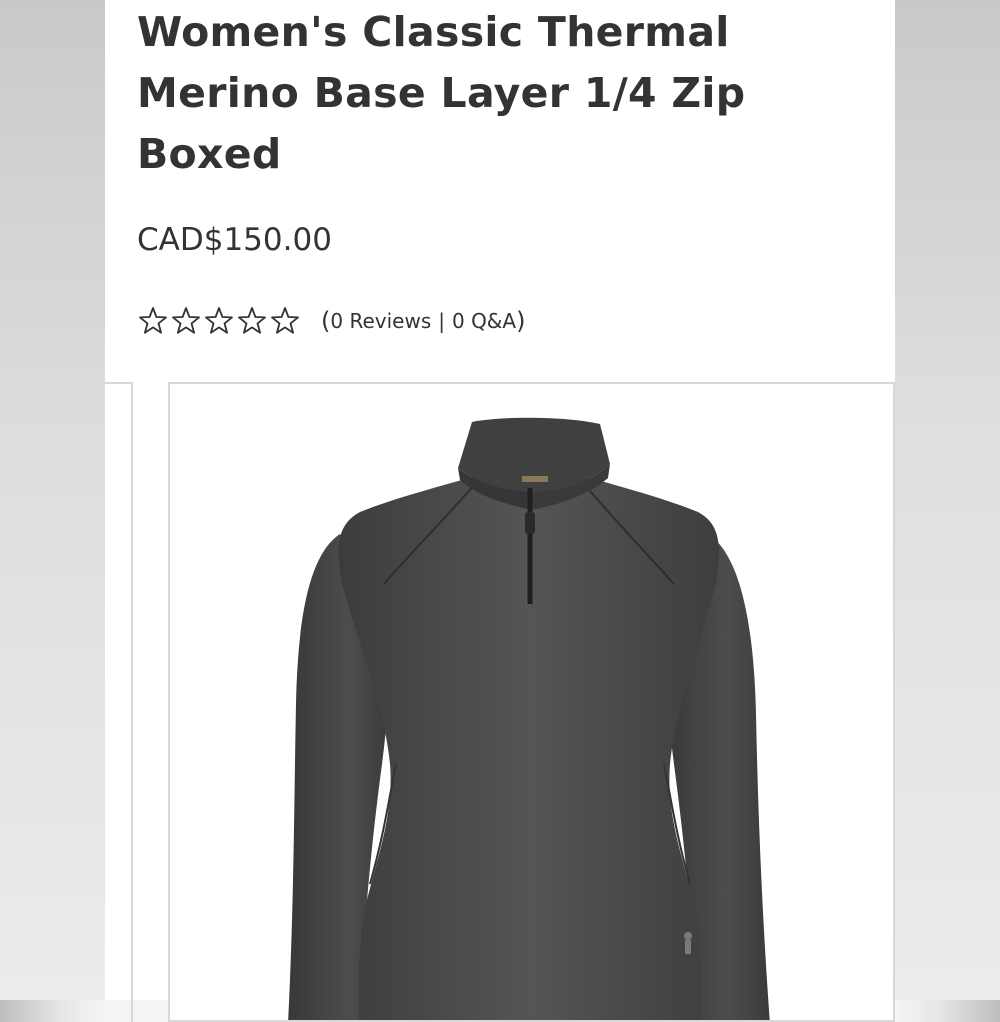 Image resolution: width=1000 pixels, height=1022 pixels. What do you see at coordinates (234, 240) in the screenshot?
I see `product-price: CAD$150.00` at bounding box center [234, 240].